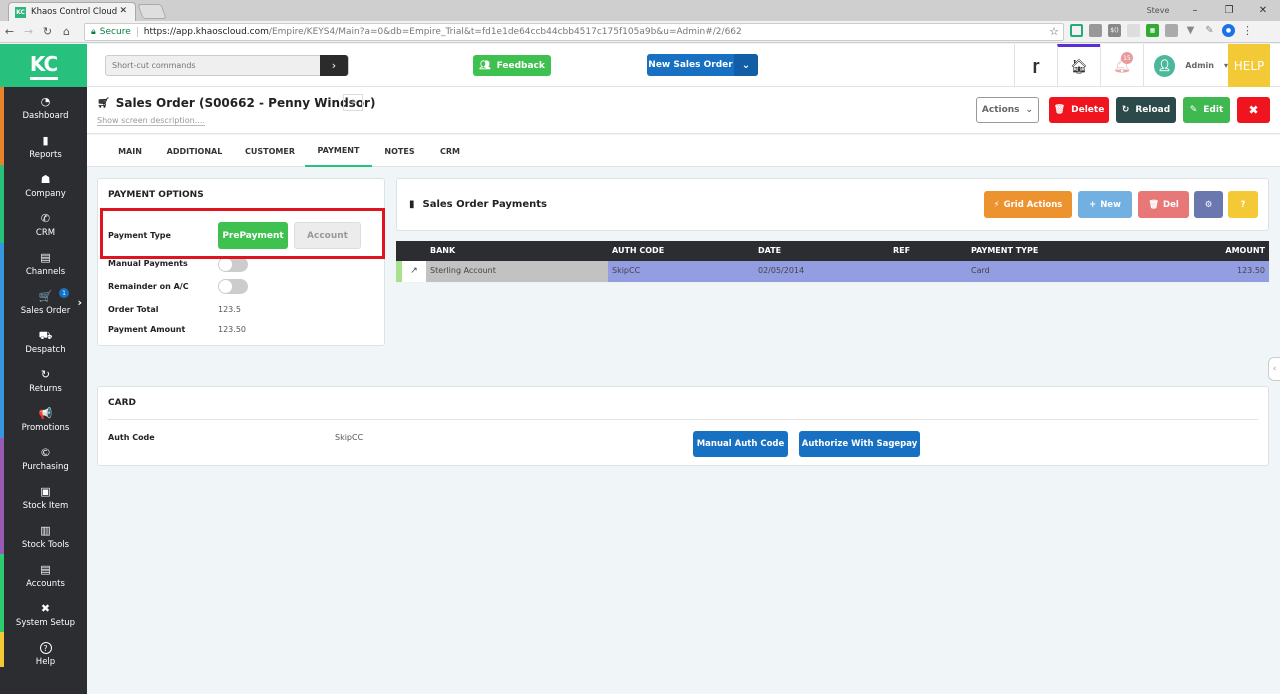  Describe the element at coordinates (353, 102) in the screenshot. I see `add-favourite-button: +` at that location.